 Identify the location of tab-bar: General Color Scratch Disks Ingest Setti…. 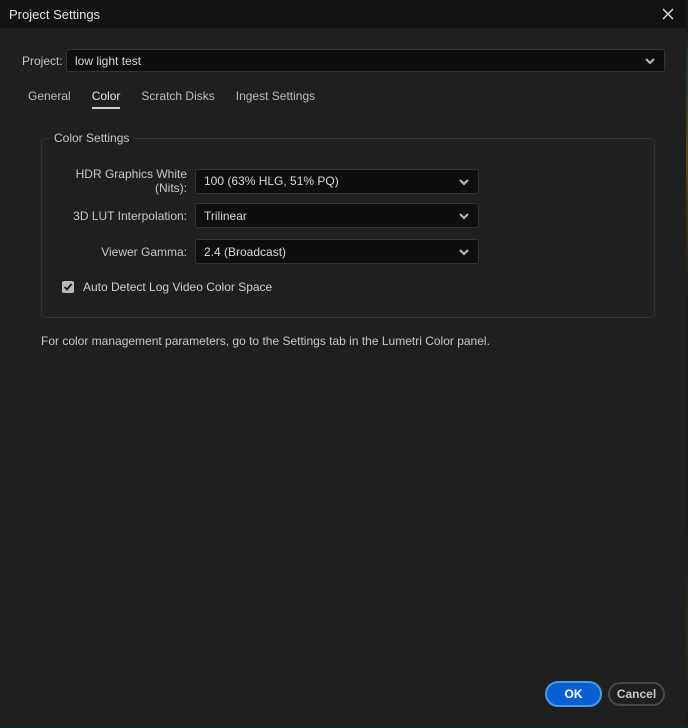
(182, 99).